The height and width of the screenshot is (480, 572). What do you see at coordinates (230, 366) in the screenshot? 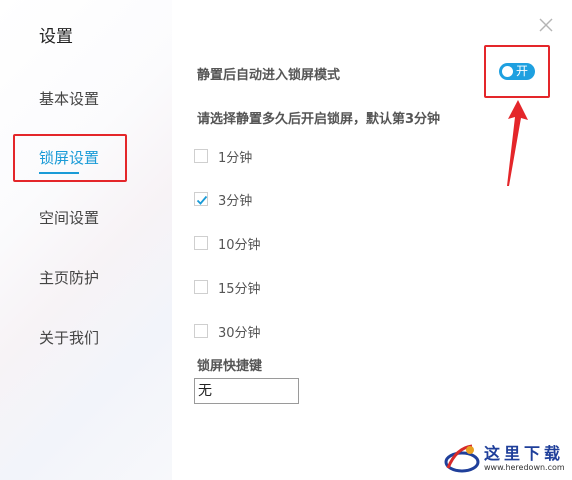
I see `hotkey-label: 锁屏快捷键` at bounding box center [230, 366].